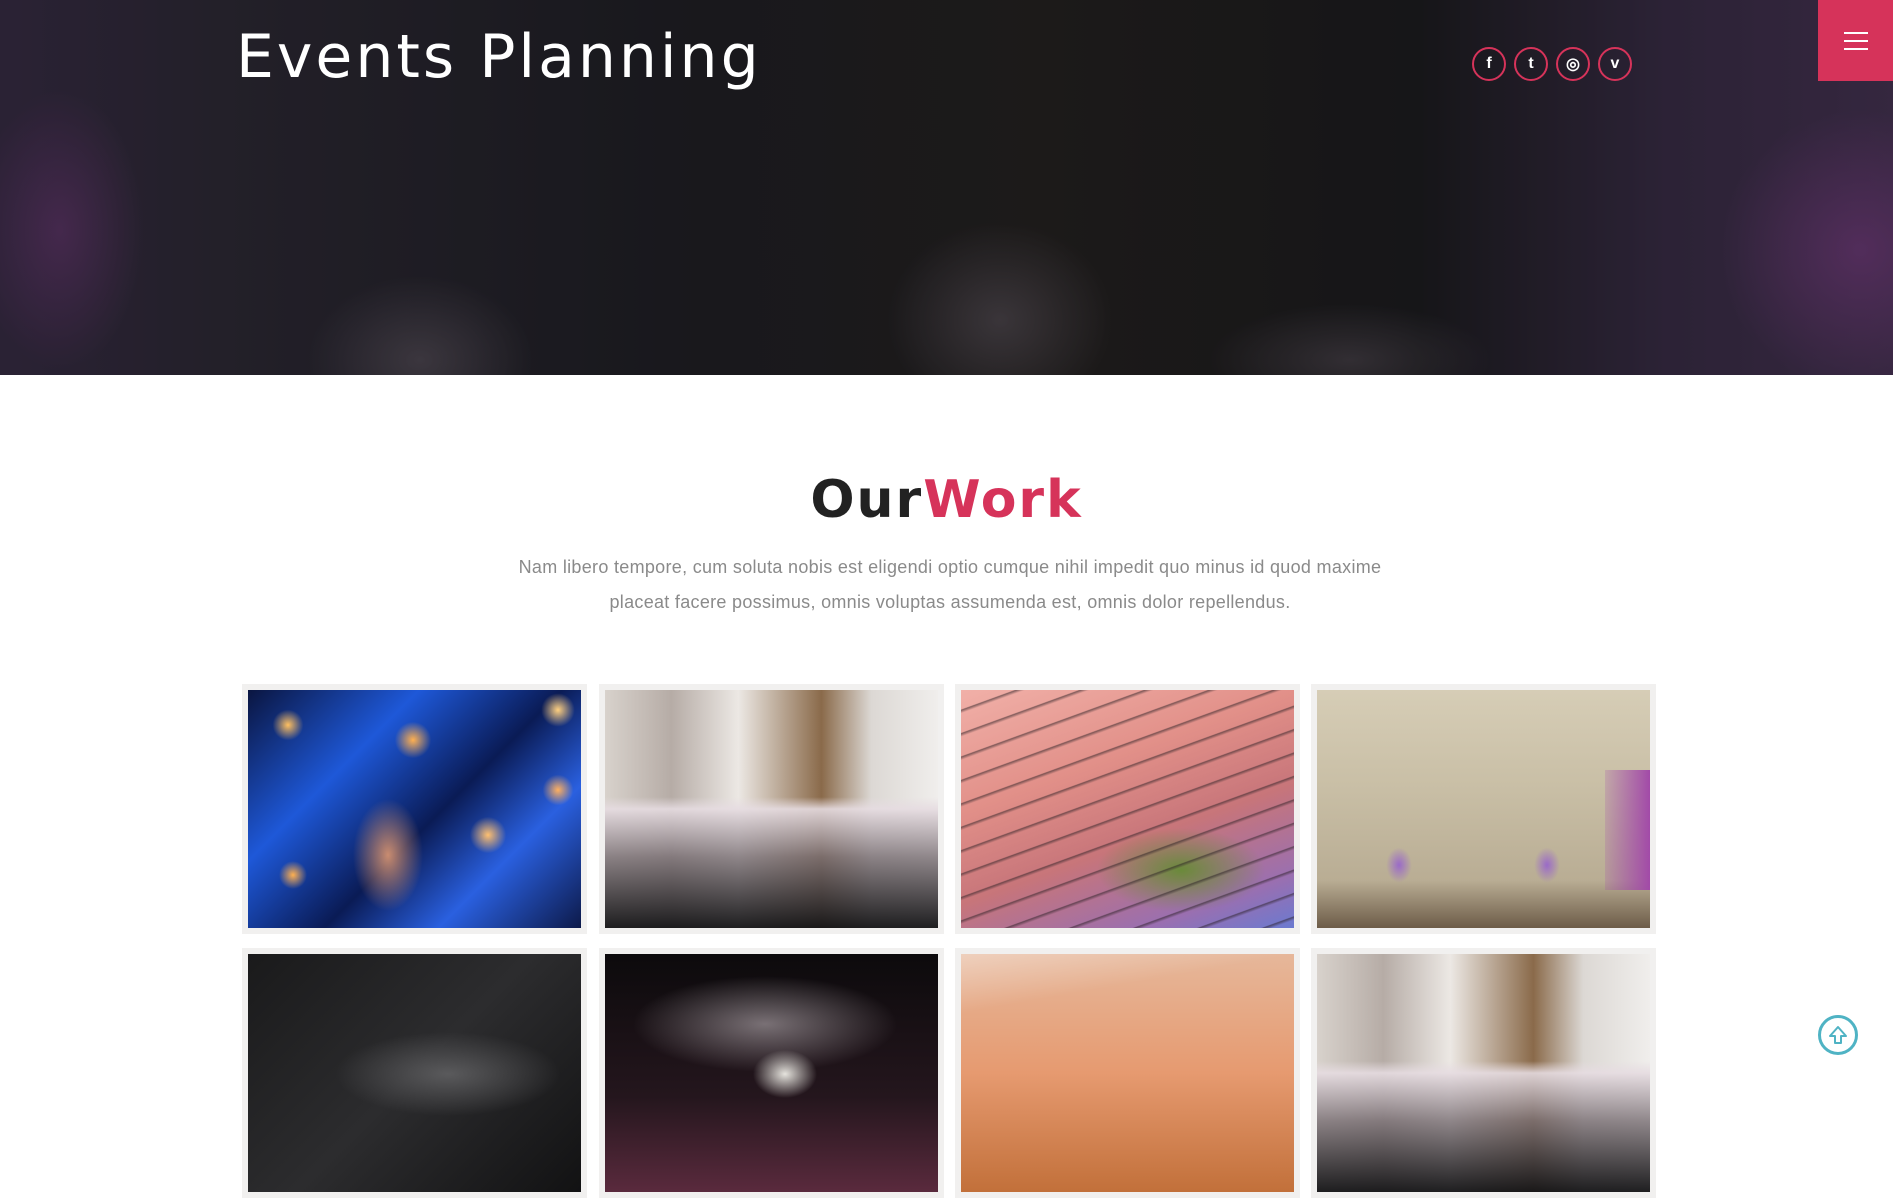 The height and width of the screenshot is (1198, 1893). What do you see at coordinates (1573, 64) in the screenshot?
I see `dribbble-icon: ◎` at bounding box center [1573, 64].